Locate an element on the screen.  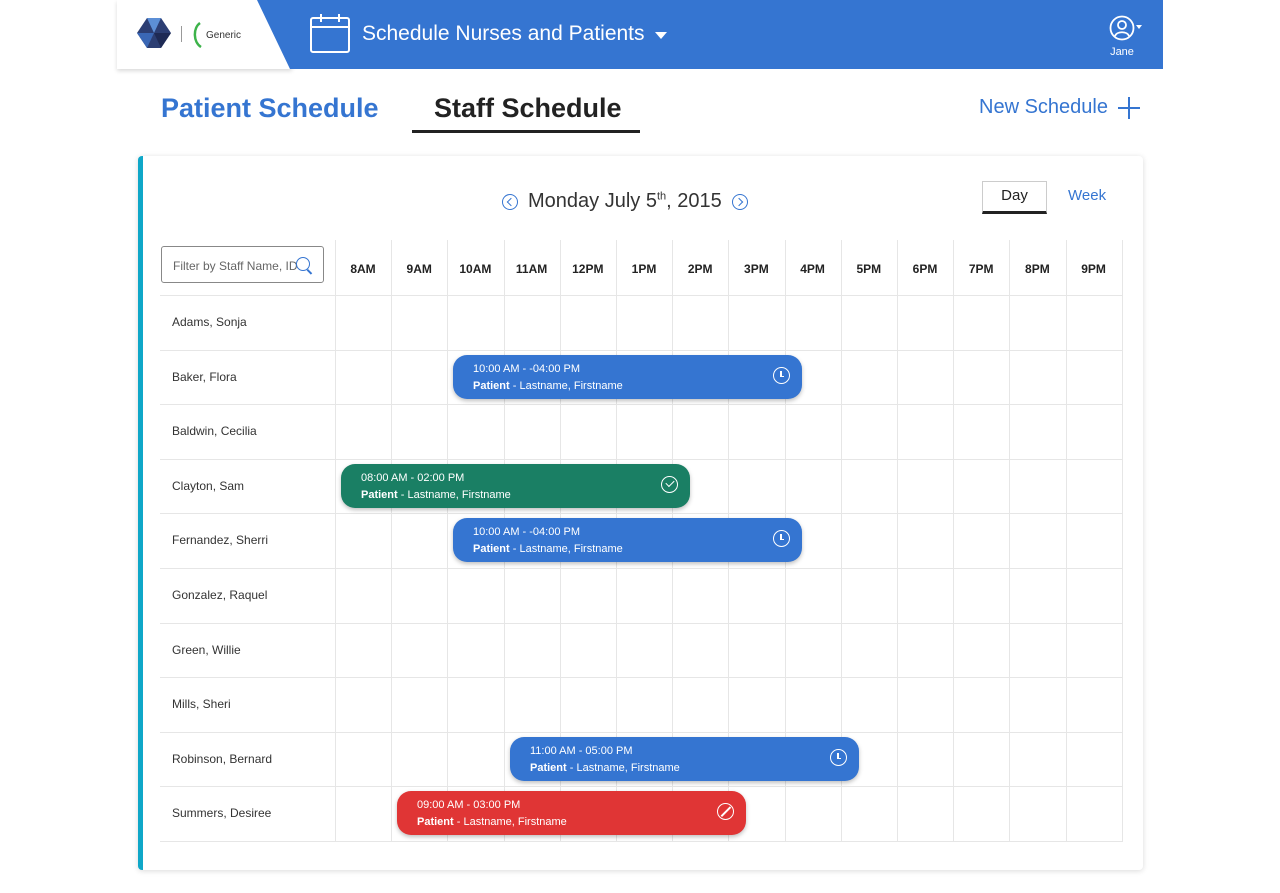
logo-divider is located at coordinates (181, 34).